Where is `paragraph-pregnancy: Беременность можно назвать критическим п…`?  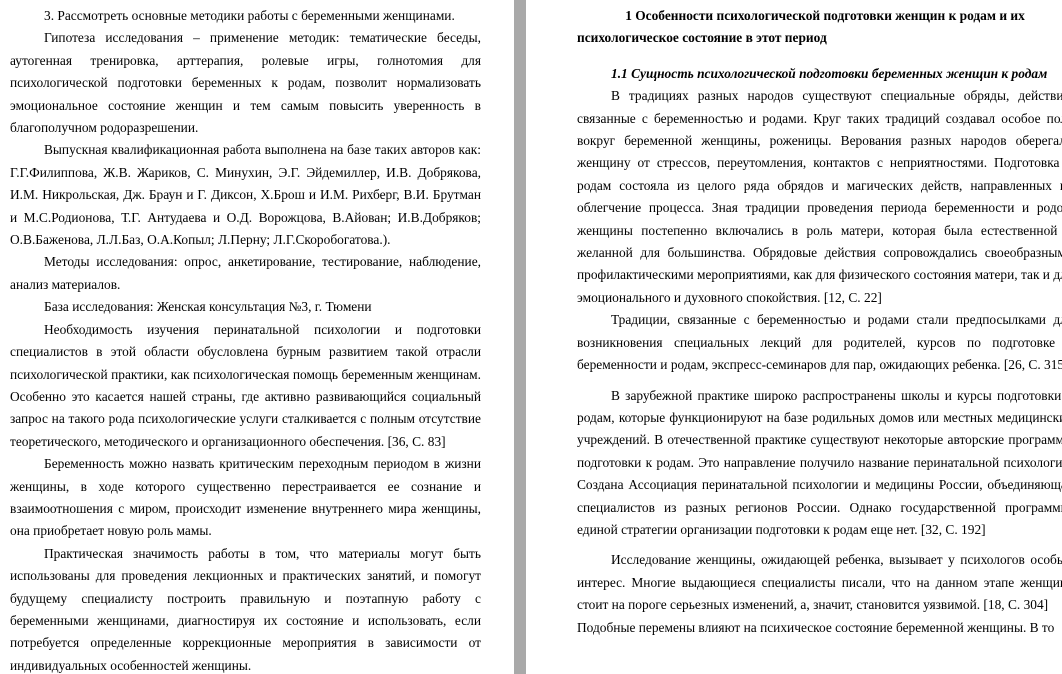
paragraph-pregnancy: Беременность можно назвать критическим п… is located at coordinates (245, 497).